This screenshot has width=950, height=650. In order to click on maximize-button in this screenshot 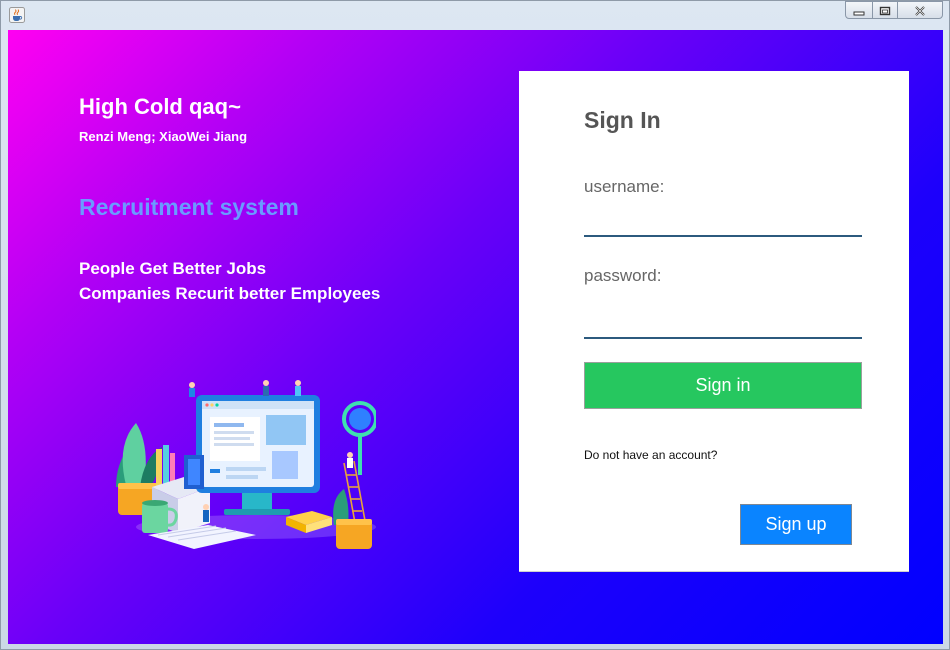, I will do `click(885, 10)`.